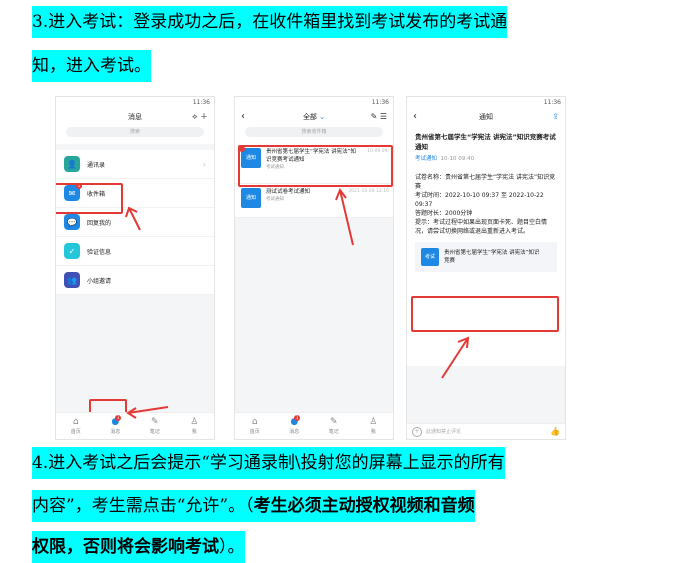 This screenshot has height=563, width=677. What do you see at coordinates (455, 357) in the screenshot?
I see `arrow-to-exam-card` at bounding box center [455, 357].